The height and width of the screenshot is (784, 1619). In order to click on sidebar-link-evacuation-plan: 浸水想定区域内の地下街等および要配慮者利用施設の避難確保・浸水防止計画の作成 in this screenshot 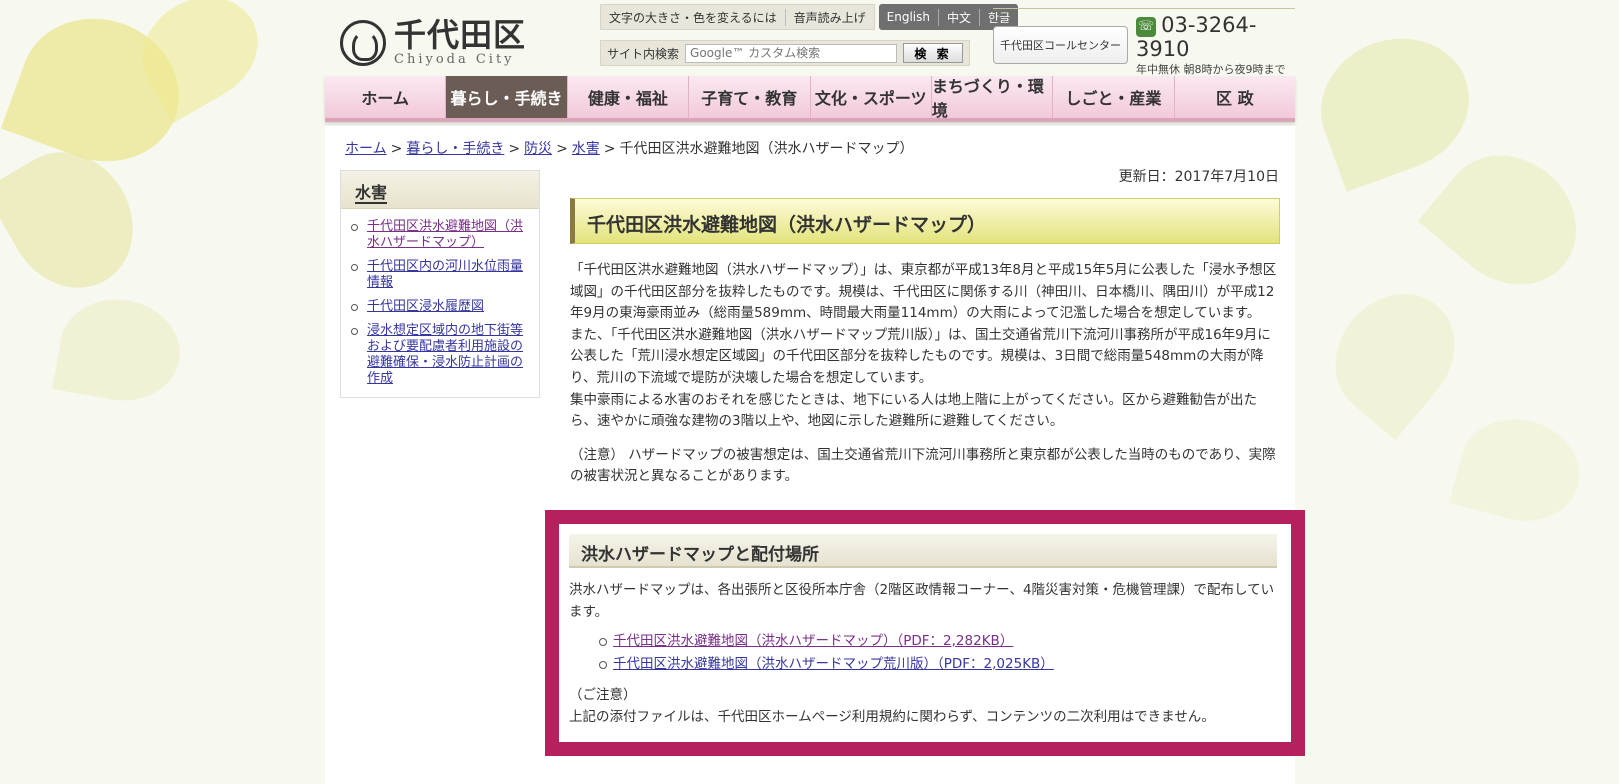, I will do `click(445, 354)`.